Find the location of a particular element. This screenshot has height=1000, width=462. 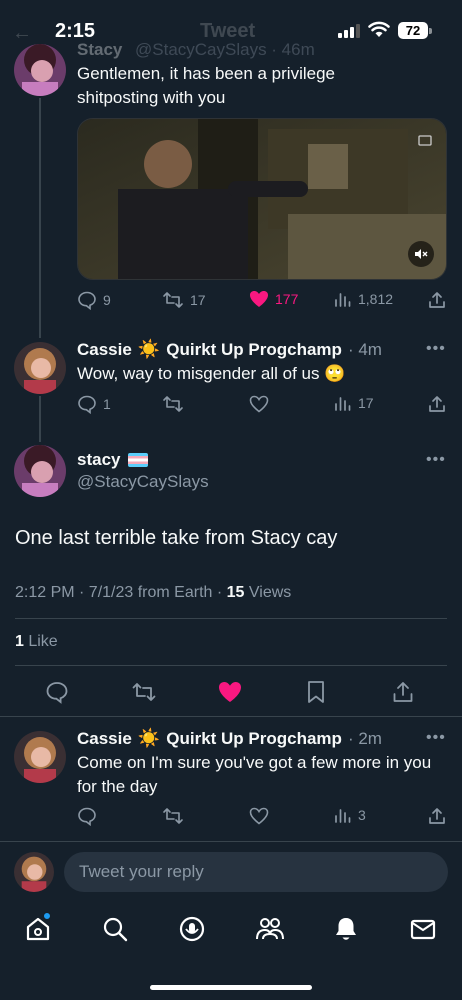

notification-dot is located at coordinates (47, 916).